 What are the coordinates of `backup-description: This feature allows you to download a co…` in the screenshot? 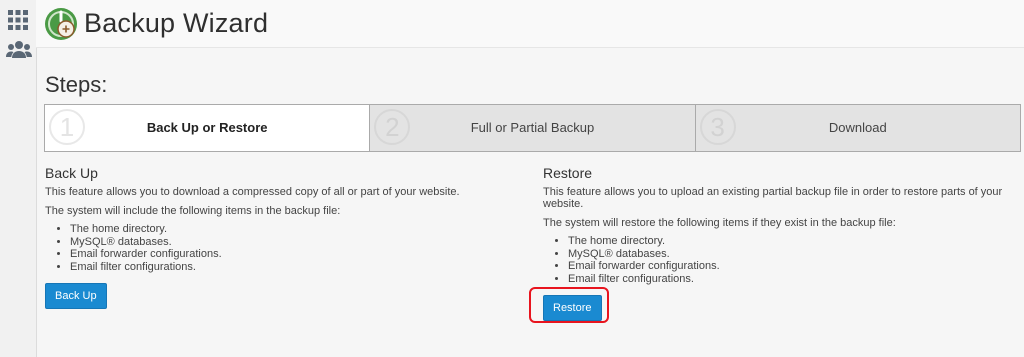 It's located at (252, 192).